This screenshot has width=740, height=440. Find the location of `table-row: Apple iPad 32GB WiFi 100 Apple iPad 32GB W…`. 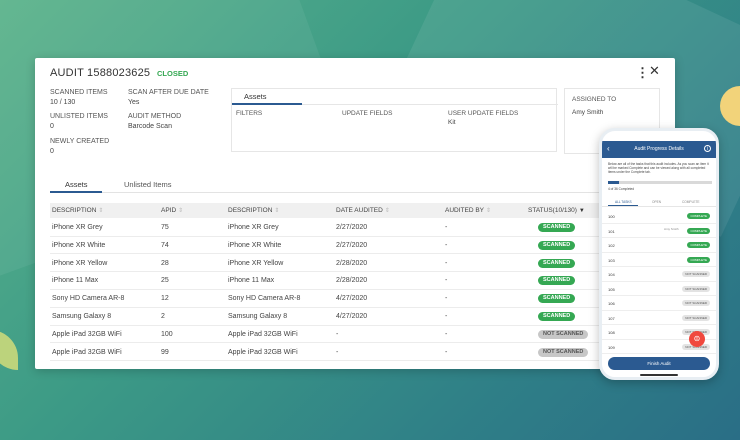

table-row: Apple iPad 32GB WiFi 100 Apple iPad 32GB W… is located at coordinates (327, 335).